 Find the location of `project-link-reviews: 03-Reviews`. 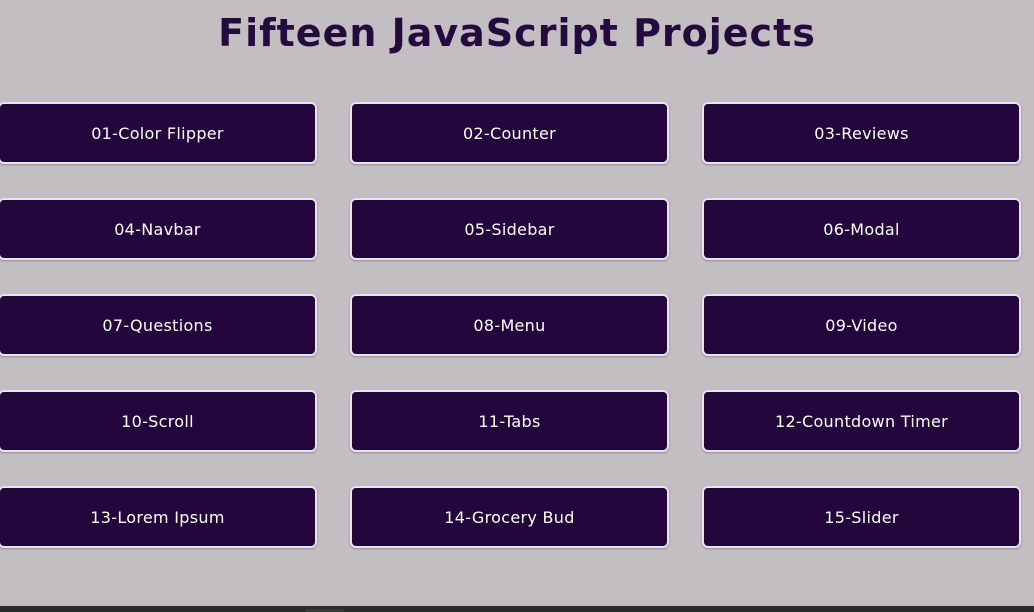

project-link-reviews: 03-Reviews is located at coordinates (861, 133).